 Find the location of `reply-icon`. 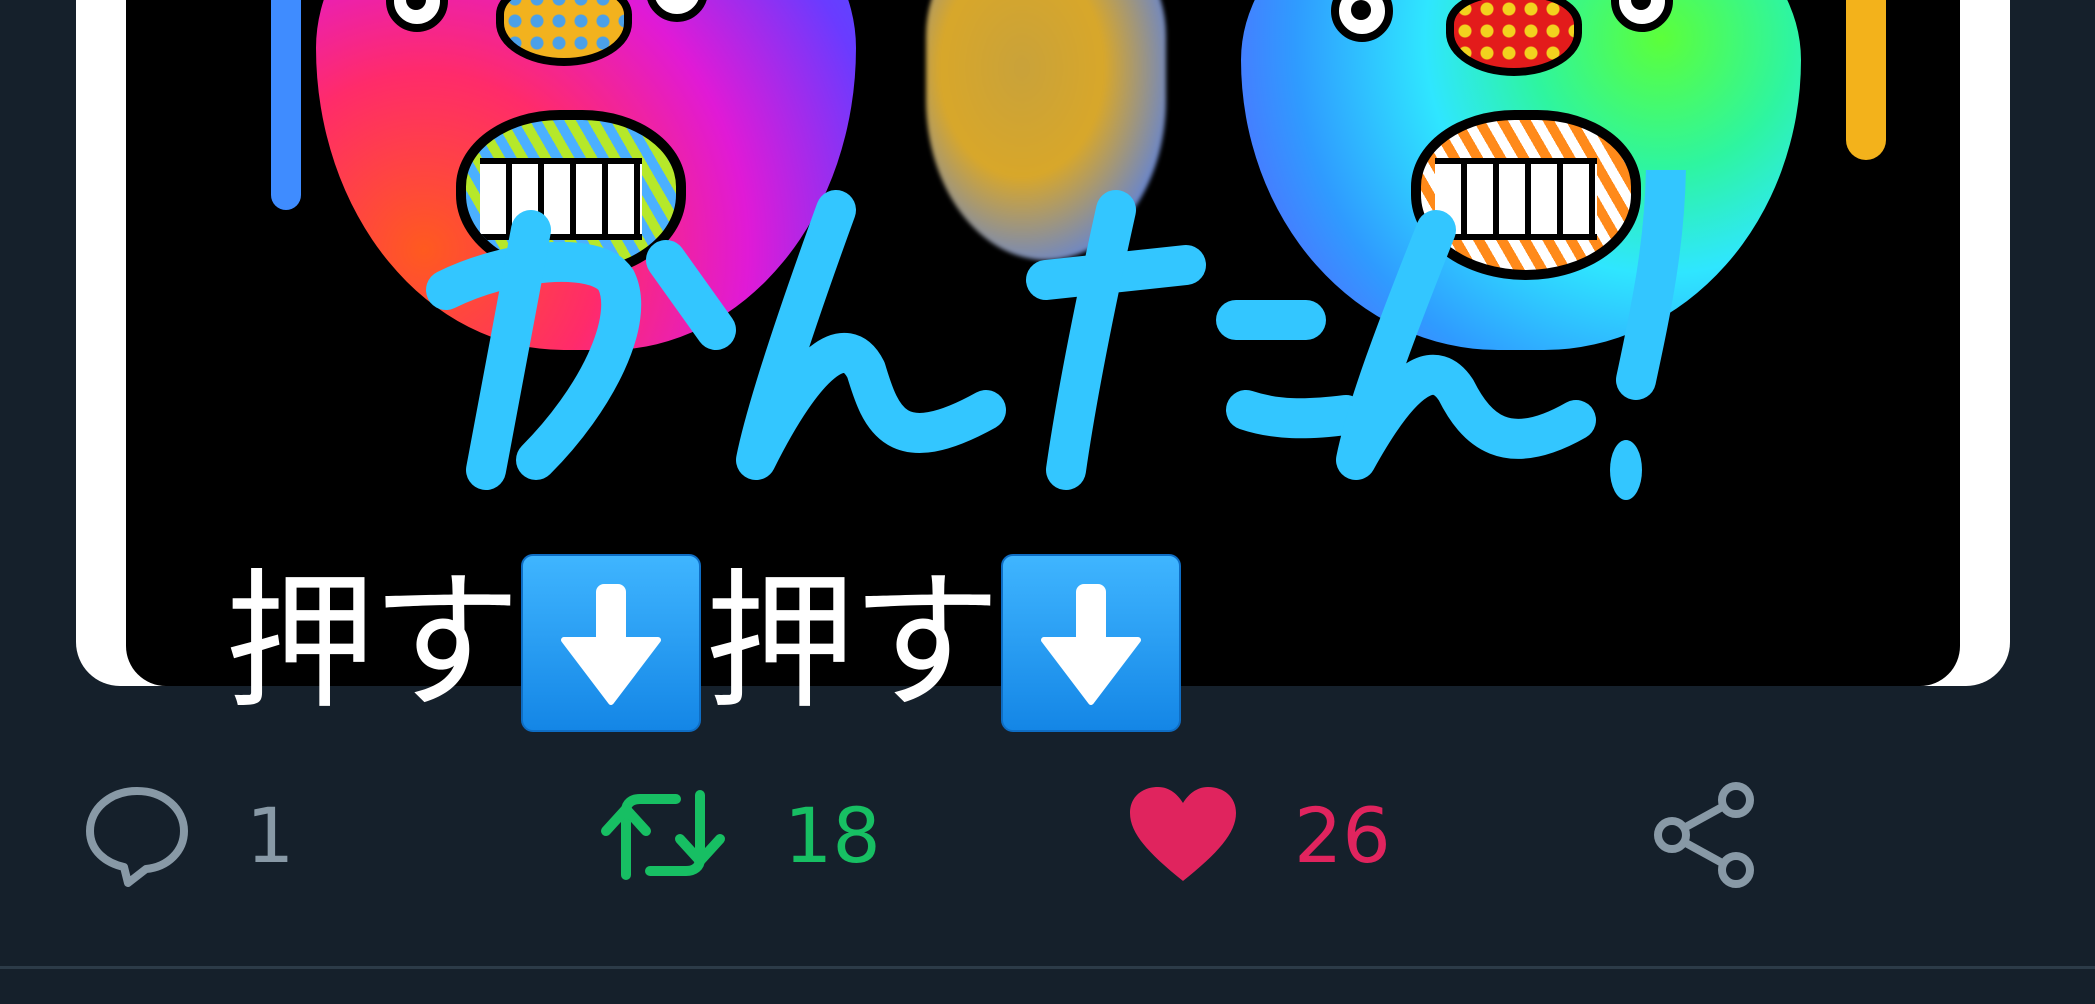

reply-icon is located at coordinates (137, 837).